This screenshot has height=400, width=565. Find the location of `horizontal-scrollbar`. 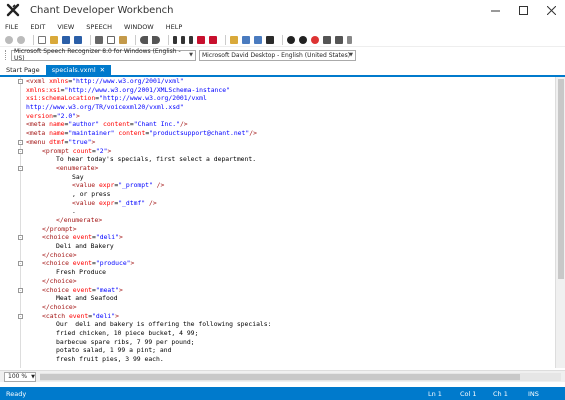

horizontal-scrollbar is located at coordinates (300, 376).